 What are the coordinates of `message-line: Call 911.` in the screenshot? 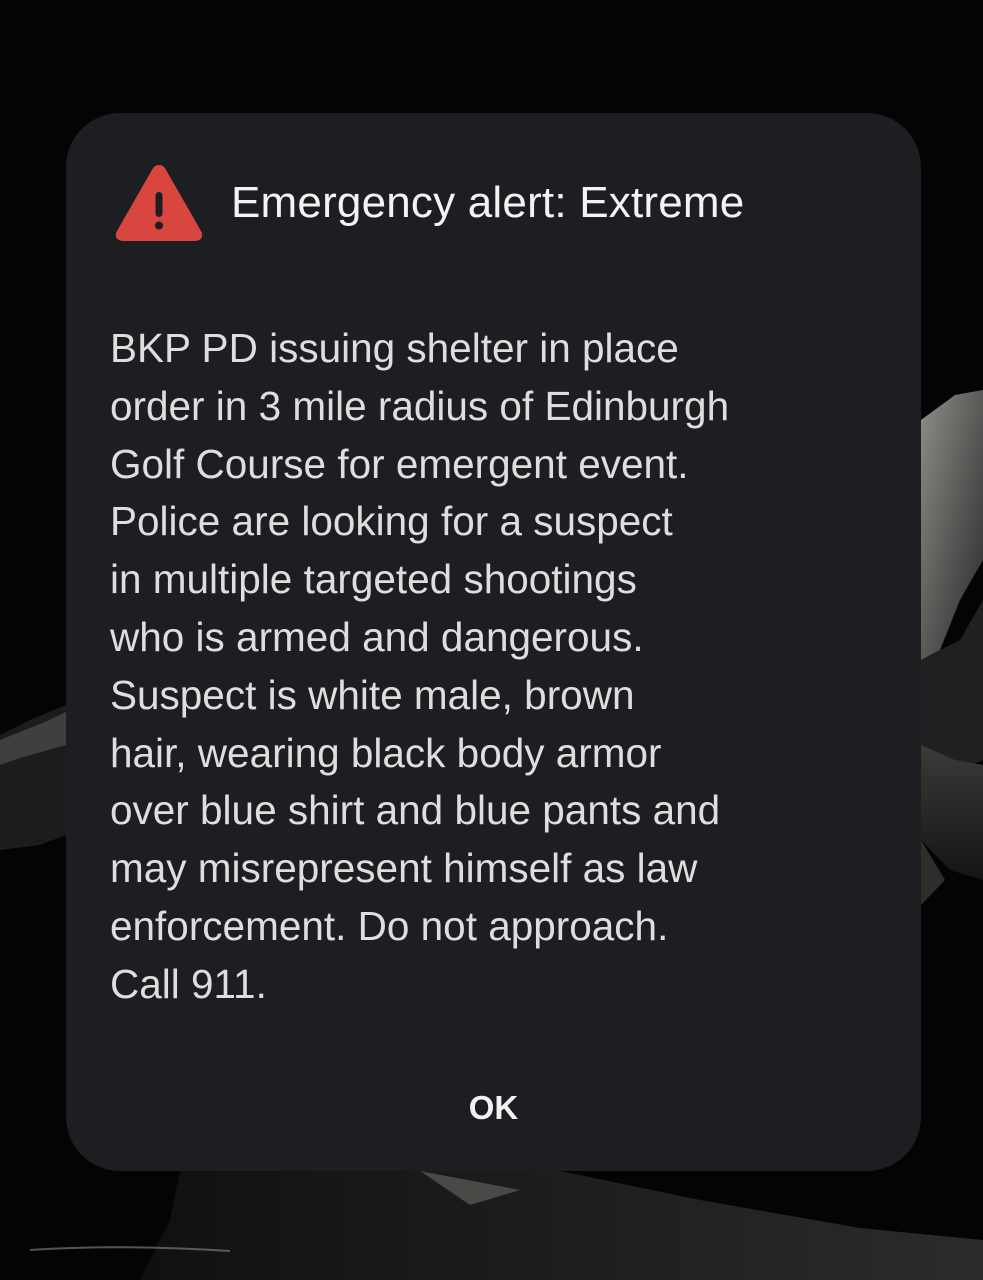 It's located at (188, 983).